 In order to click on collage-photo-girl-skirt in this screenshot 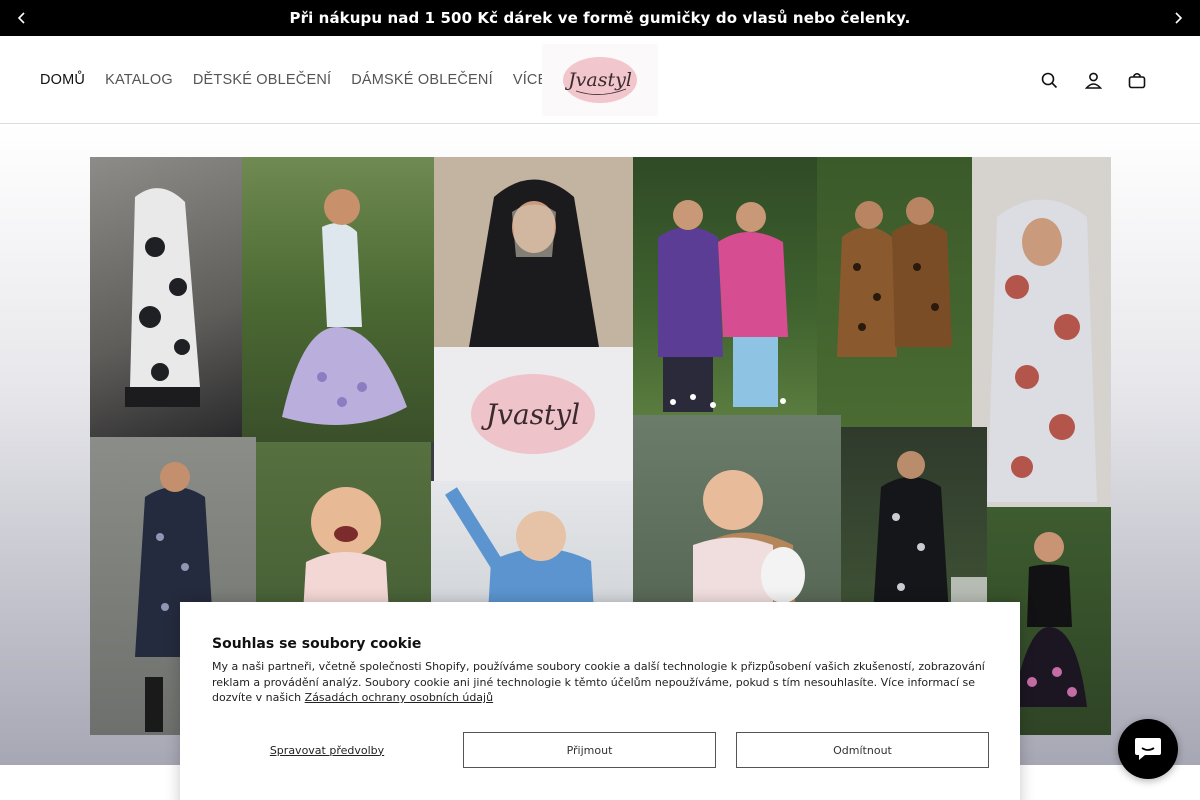, I will do `click(338, 299)`.